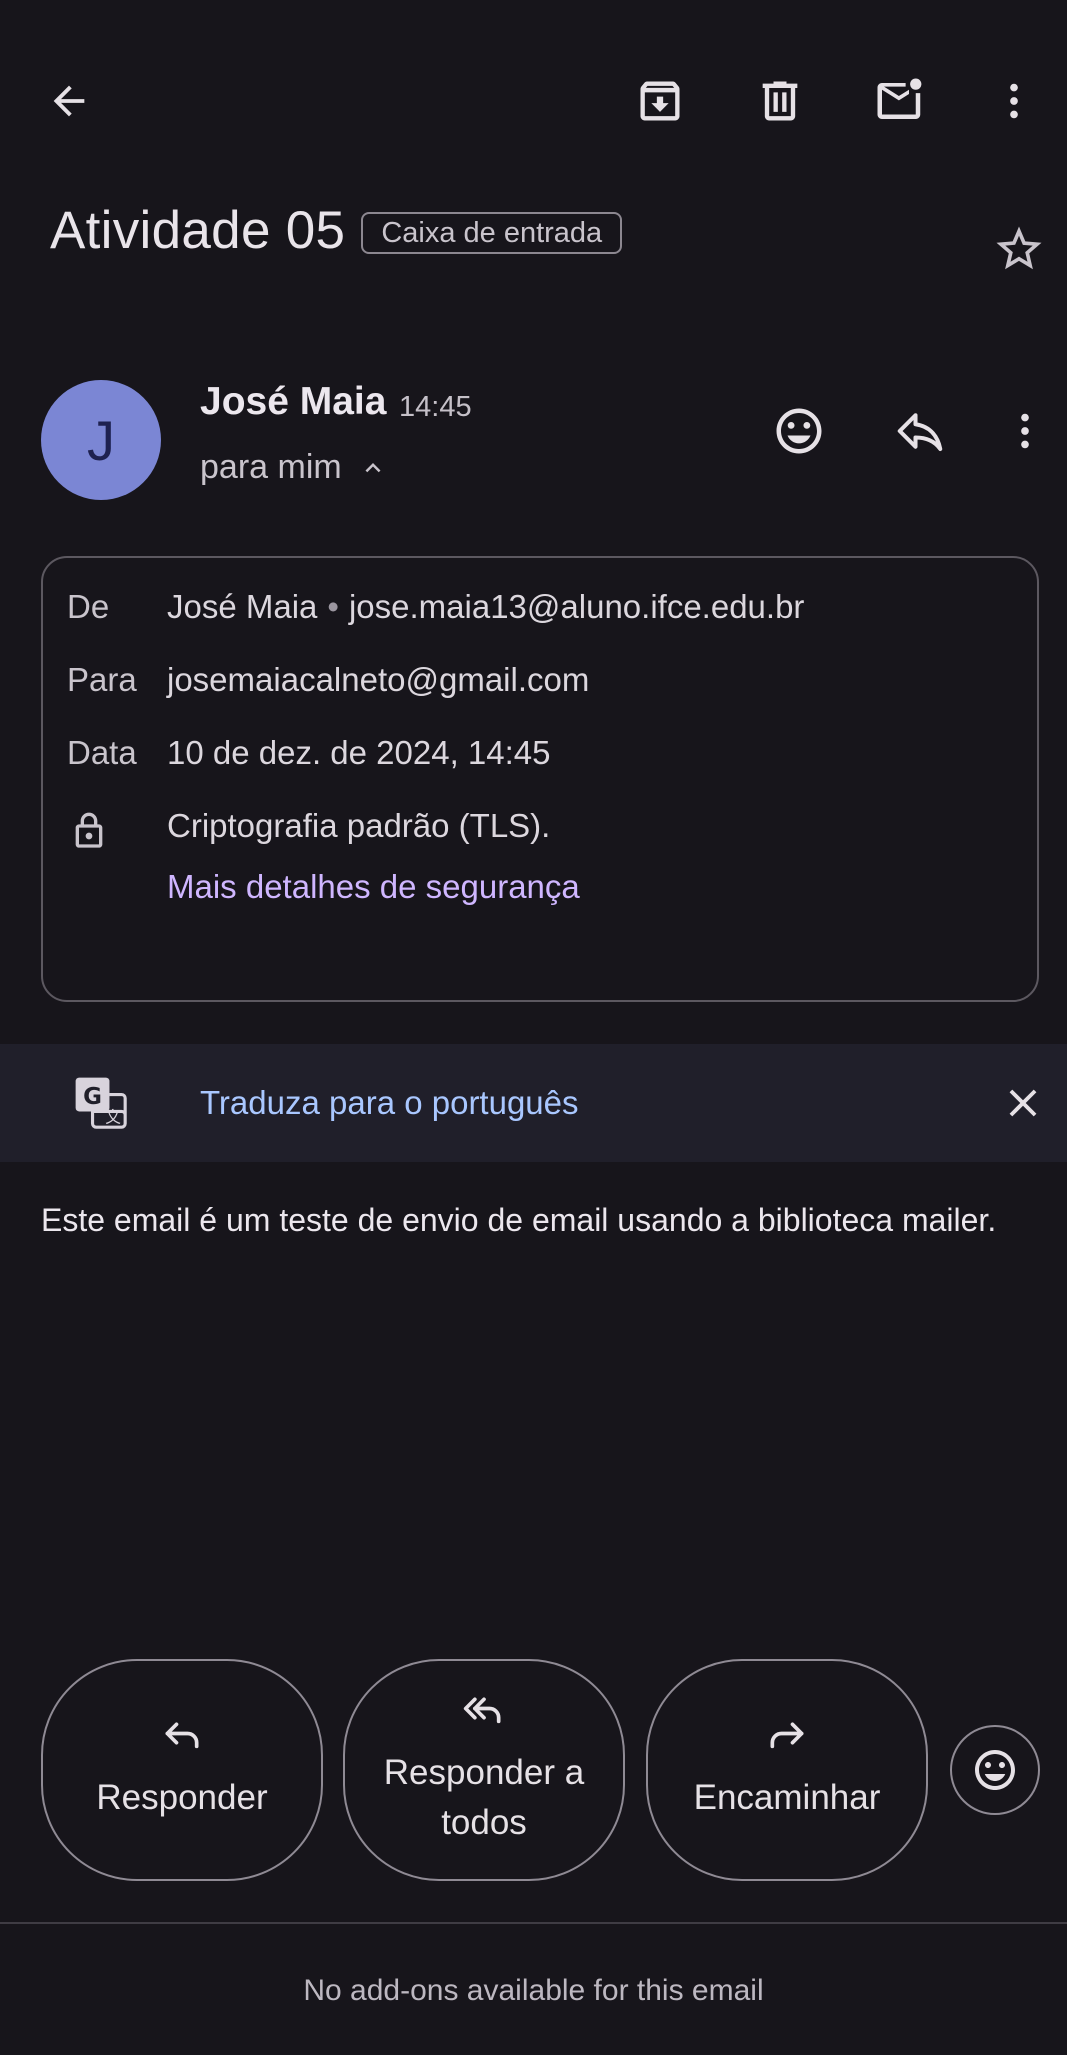 The image size is (1067, 2055). Describe the element at coordinates (373, 887) in the screenshot. I see `security-details-link: Mais detalhes de segurança` at that location.